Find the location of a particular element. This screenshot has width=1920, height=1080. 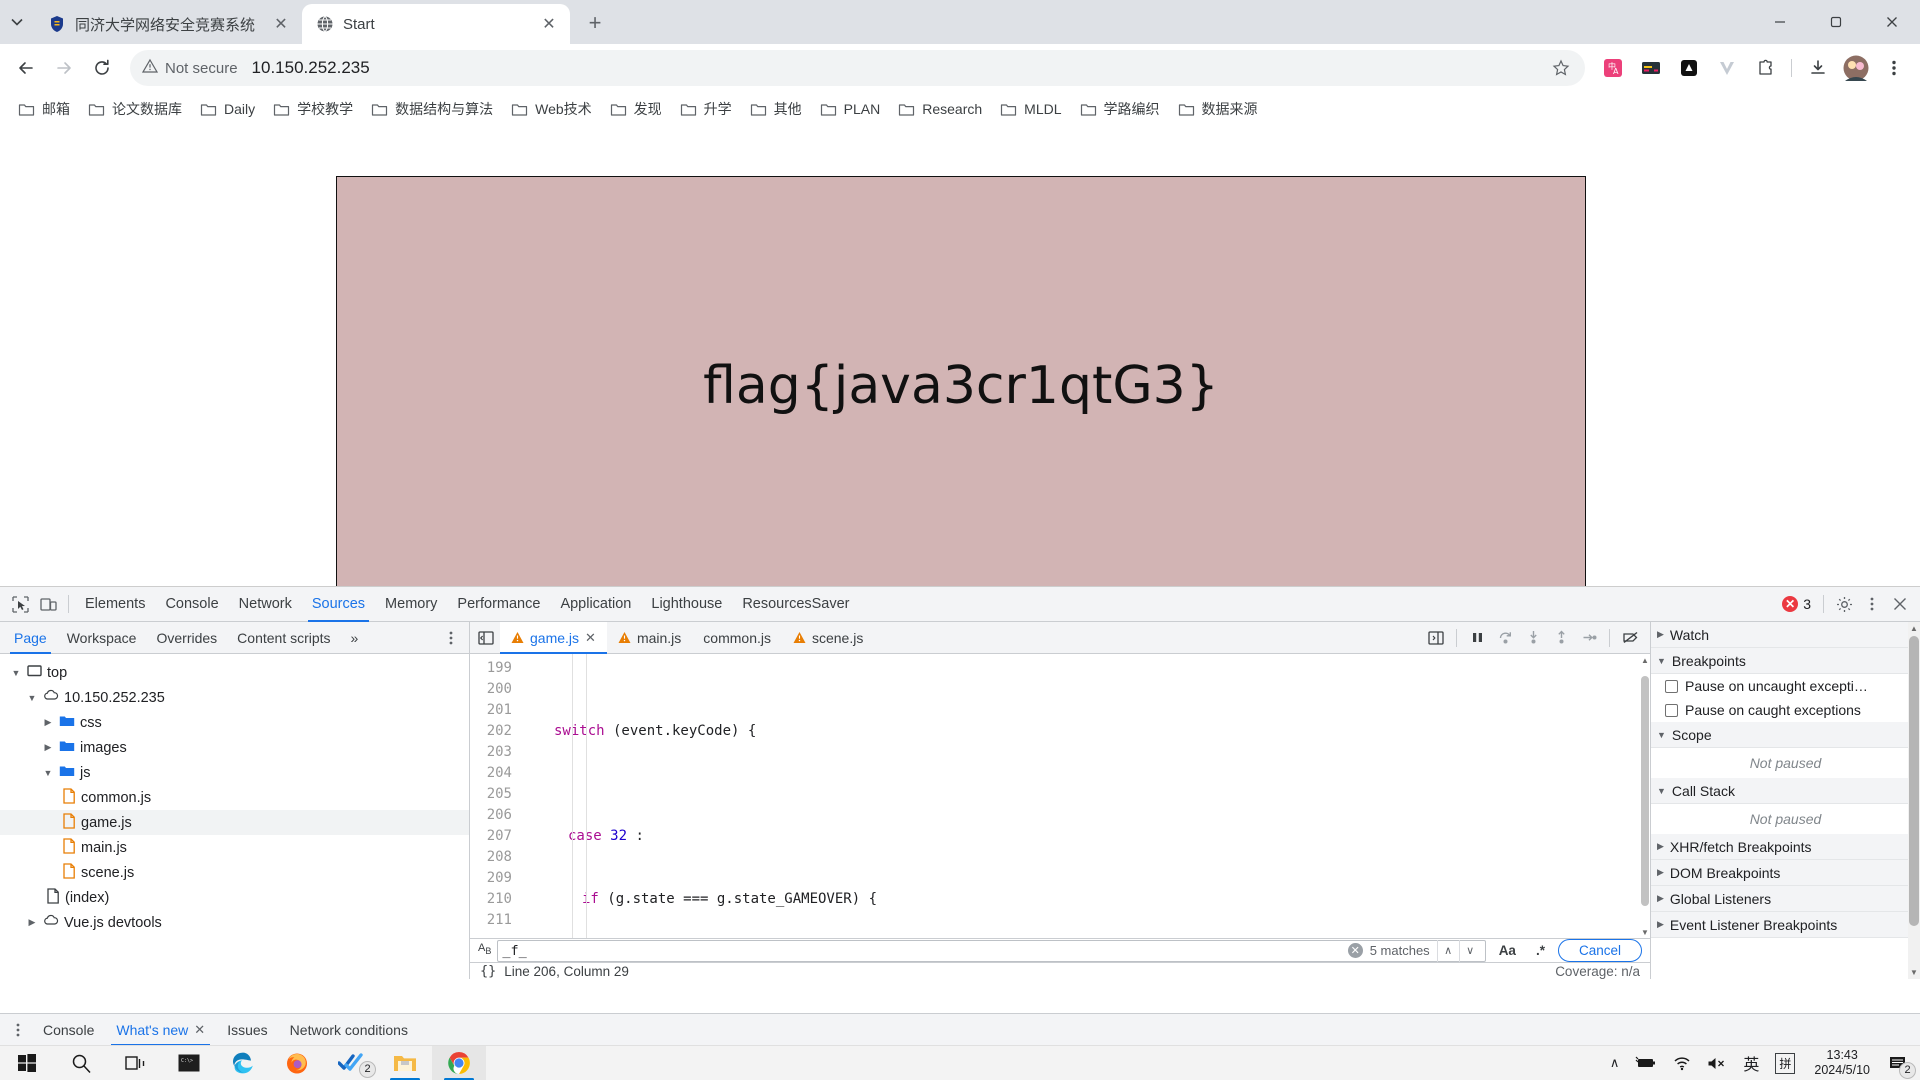

avatar is located at coordinates (1856, 68).